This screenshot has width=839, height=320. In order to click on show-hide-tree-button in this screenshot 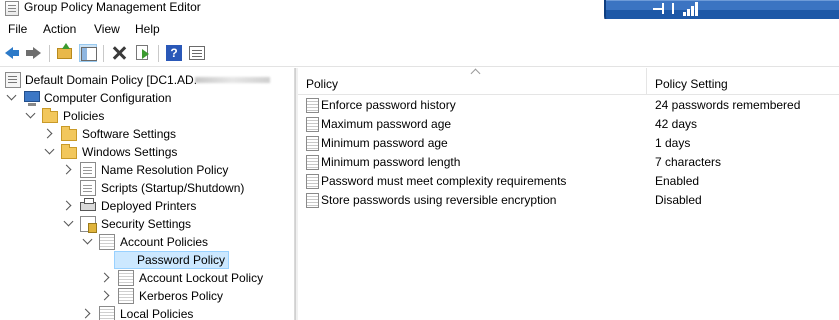, I will do `click(88, 53)`.